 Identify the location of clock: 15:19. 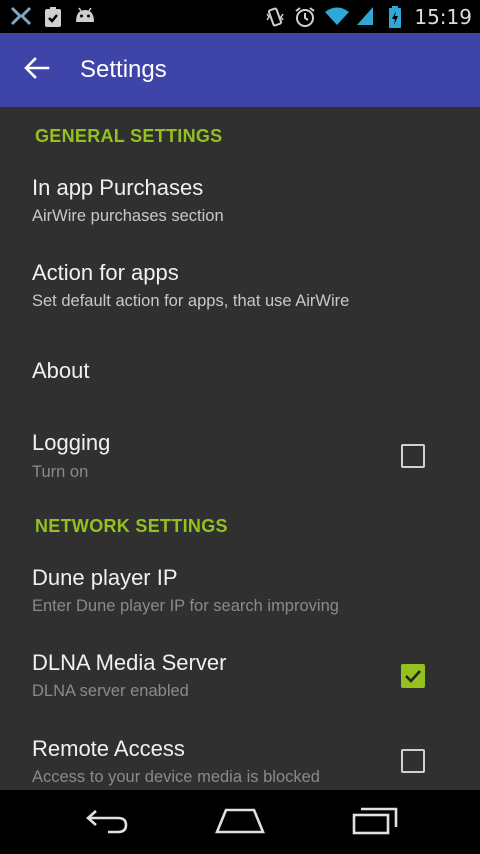
(443, 16).